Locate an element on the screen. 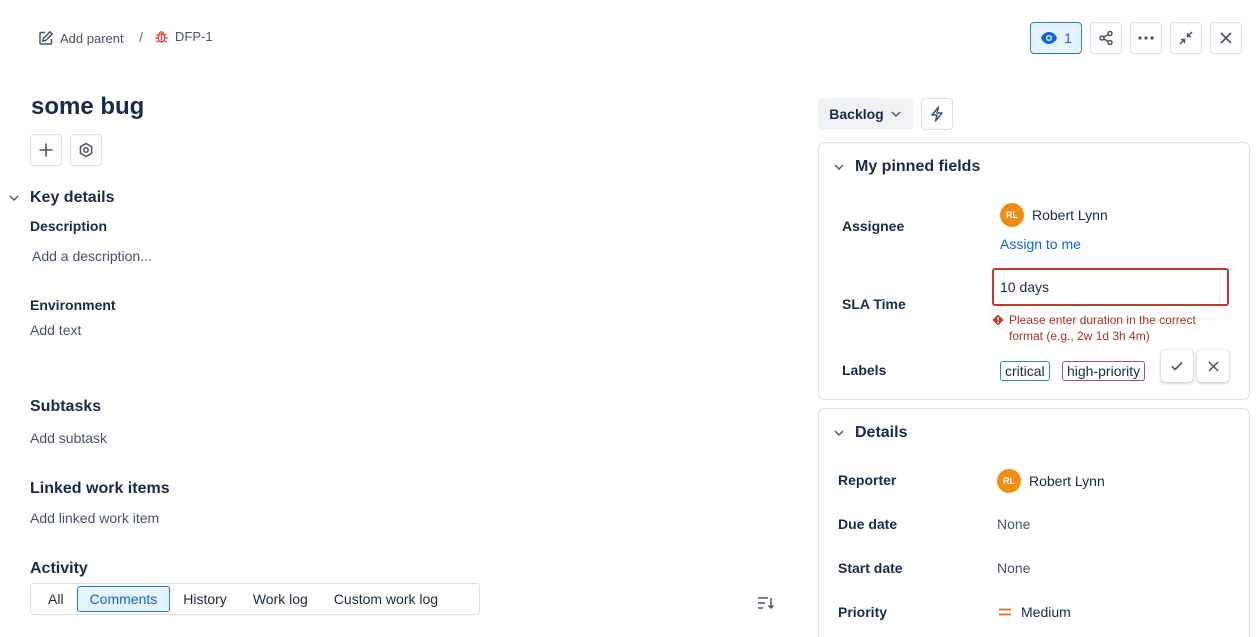 This screenshot has height=637, width=1256. assign-to-me-link: Assign to me is located at coordinates (1040, 244).